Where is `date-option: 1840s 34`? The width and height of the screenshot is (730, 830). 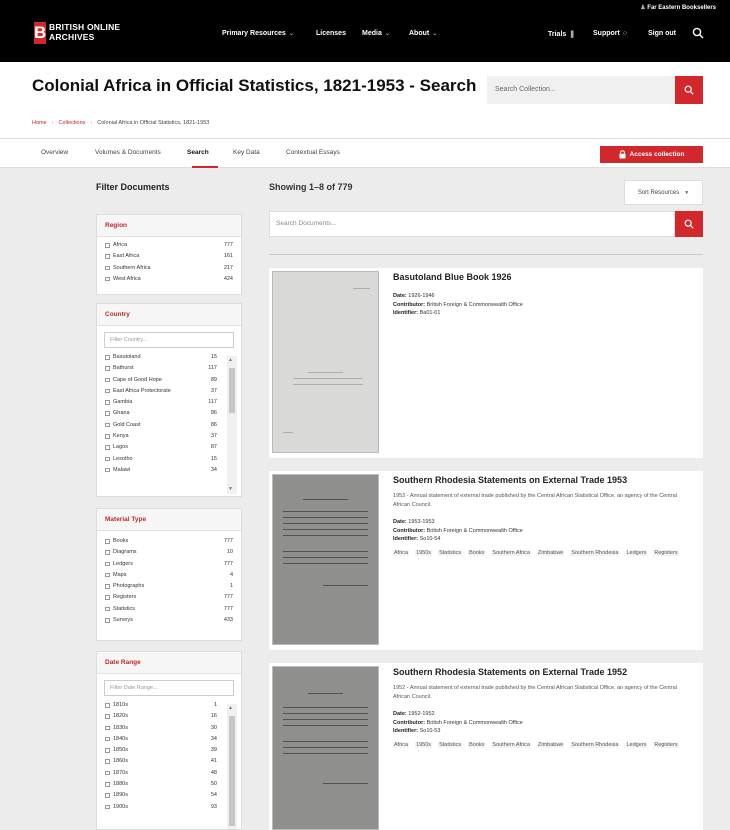
date-option: 1840s 34 is located at coordinates (169, 739).